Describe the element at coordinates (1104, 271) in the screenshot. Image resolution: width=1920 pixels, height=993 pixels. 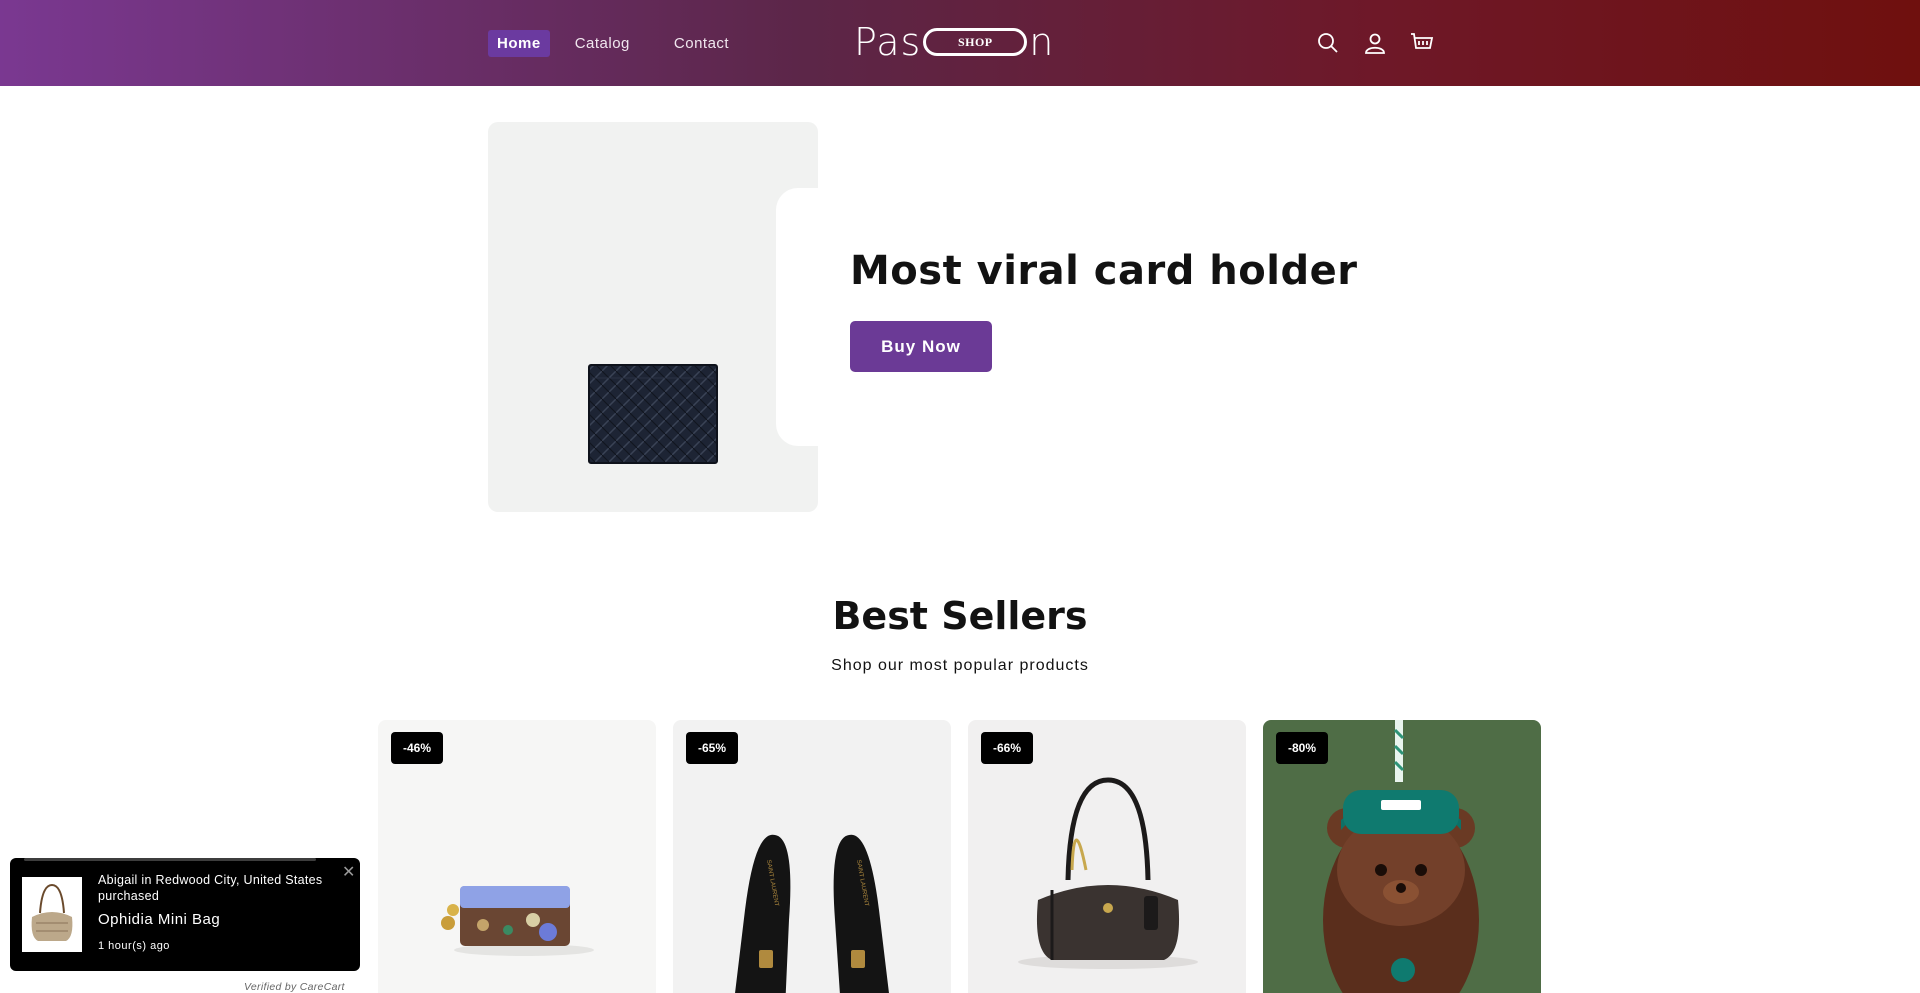
I see `hero-title: Most viral card holder` at that location.